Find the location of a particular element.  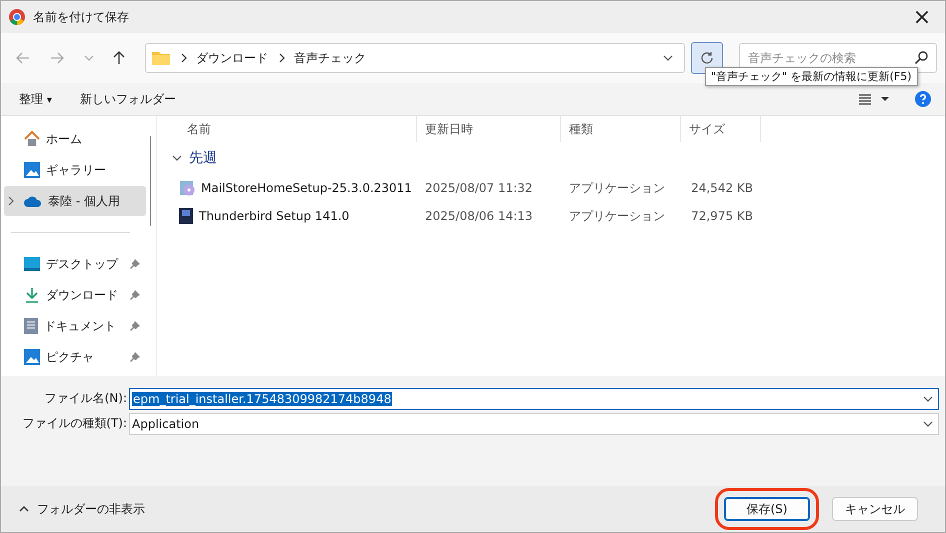

table-cell-text: 2025/08/07 11:32 is located at coordinates (479, 188).